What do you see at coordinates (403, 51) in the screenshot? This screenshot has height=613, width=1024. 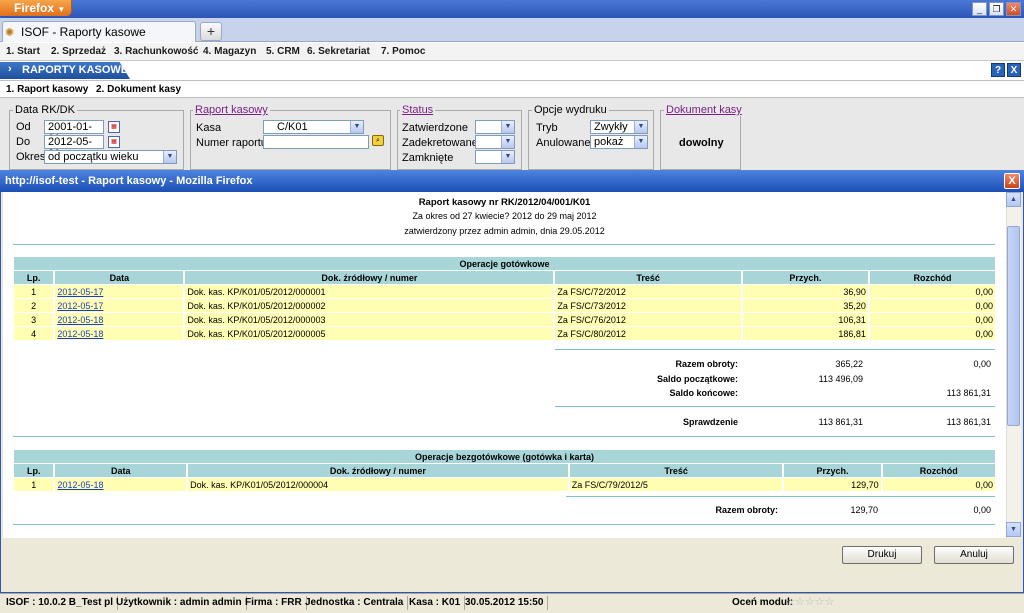 I see `menu-pomoc: 7. Pomoc` at bounding box center [403, 51].